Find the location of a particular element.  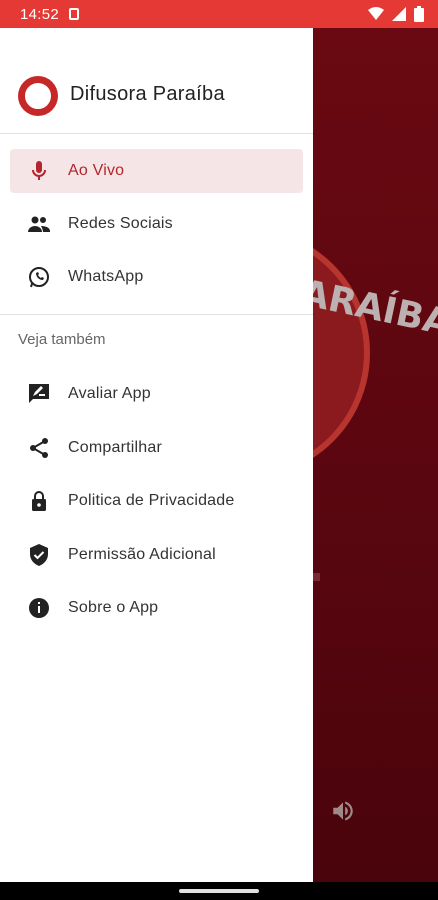

nav-item-label: Ao Vivo is located at coordinates (96, 170).